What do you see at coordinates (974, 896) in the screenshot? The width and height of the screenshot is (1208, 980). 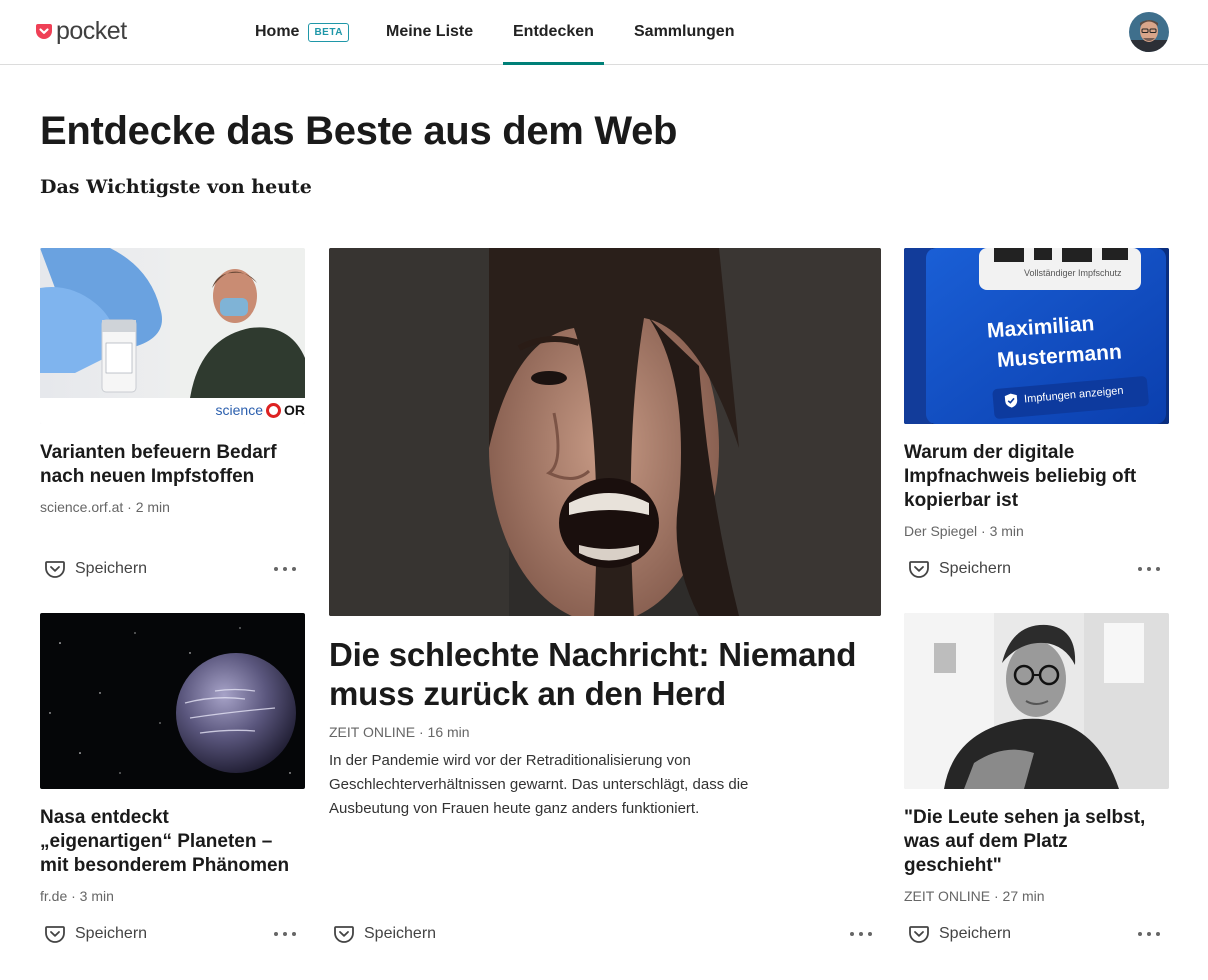 I see `article-meta: ZEIT ONLINE · 27 min` at bounding box center [974, 896].